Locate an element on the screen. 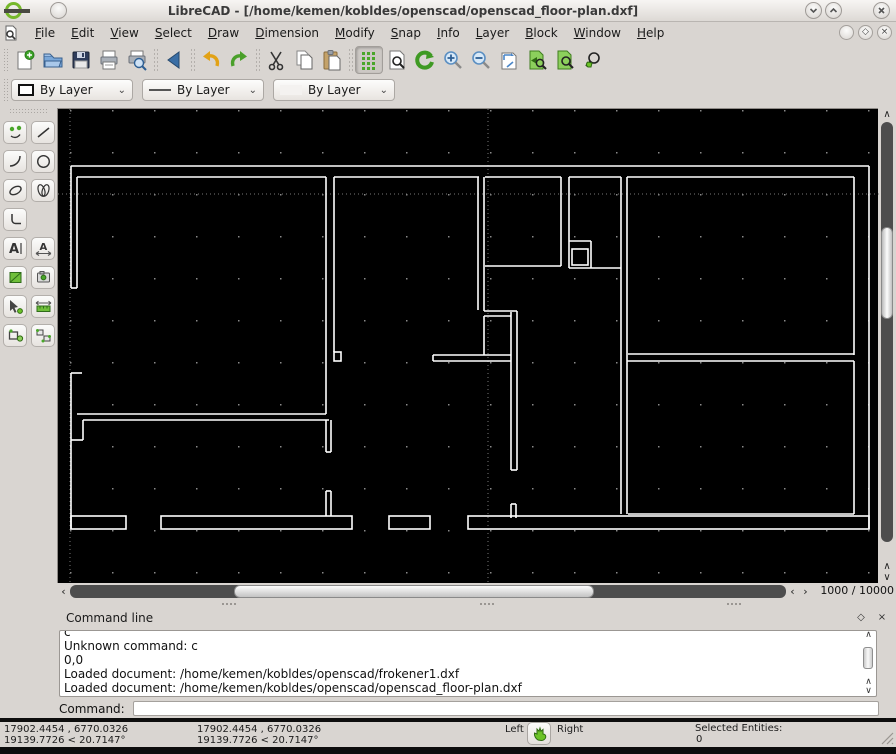 The image size is (896, 754). mdi-restore-button: ◇ is located at coordinates (865, 32).